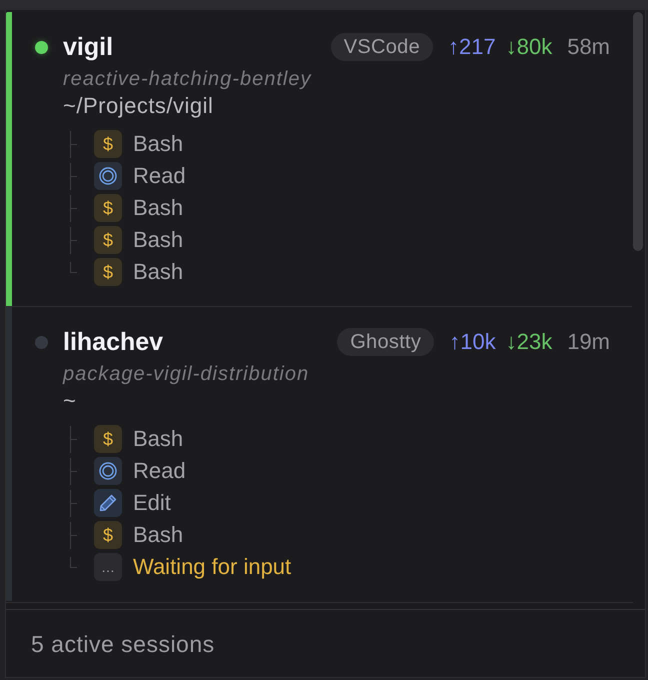 The height and width of the screenshot is (680, 648). Describe the element at coordinates (529, 342) in the screenshot. I see `tokens-down-count: ↓23k` at that location.